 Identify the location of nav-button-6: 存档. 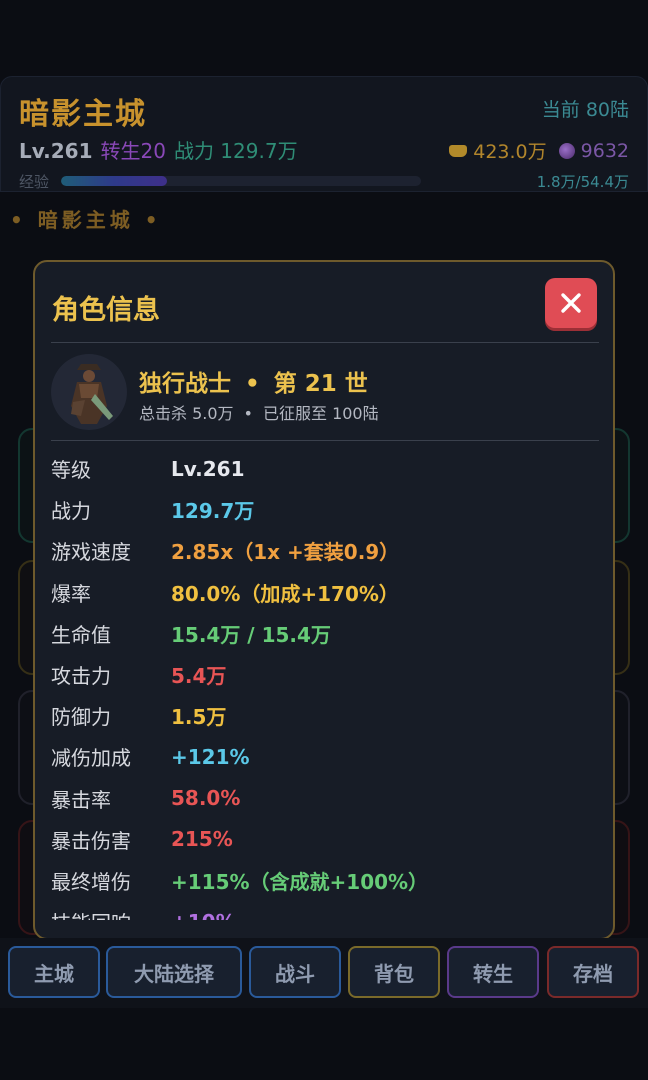
(593, 972).